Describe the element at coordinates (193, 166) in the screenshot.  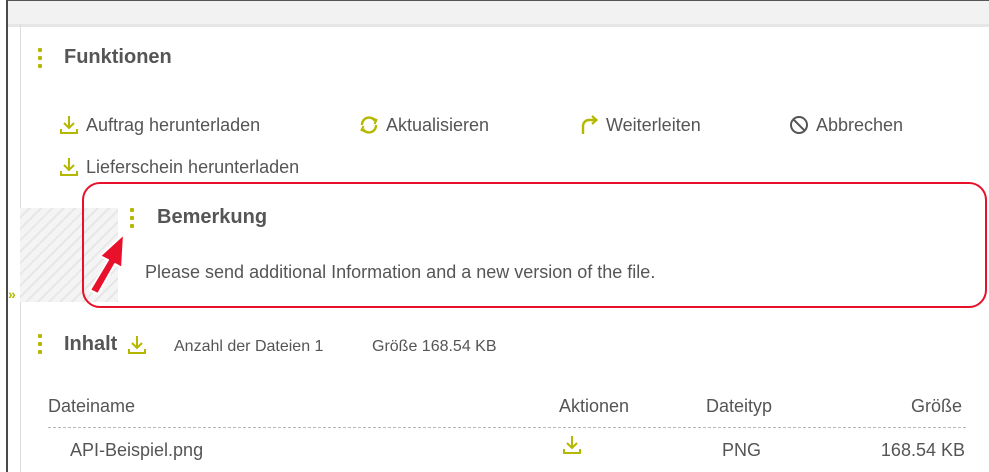
I see `download-delivery-note-label: Lieferschein herunterladen` at that location.